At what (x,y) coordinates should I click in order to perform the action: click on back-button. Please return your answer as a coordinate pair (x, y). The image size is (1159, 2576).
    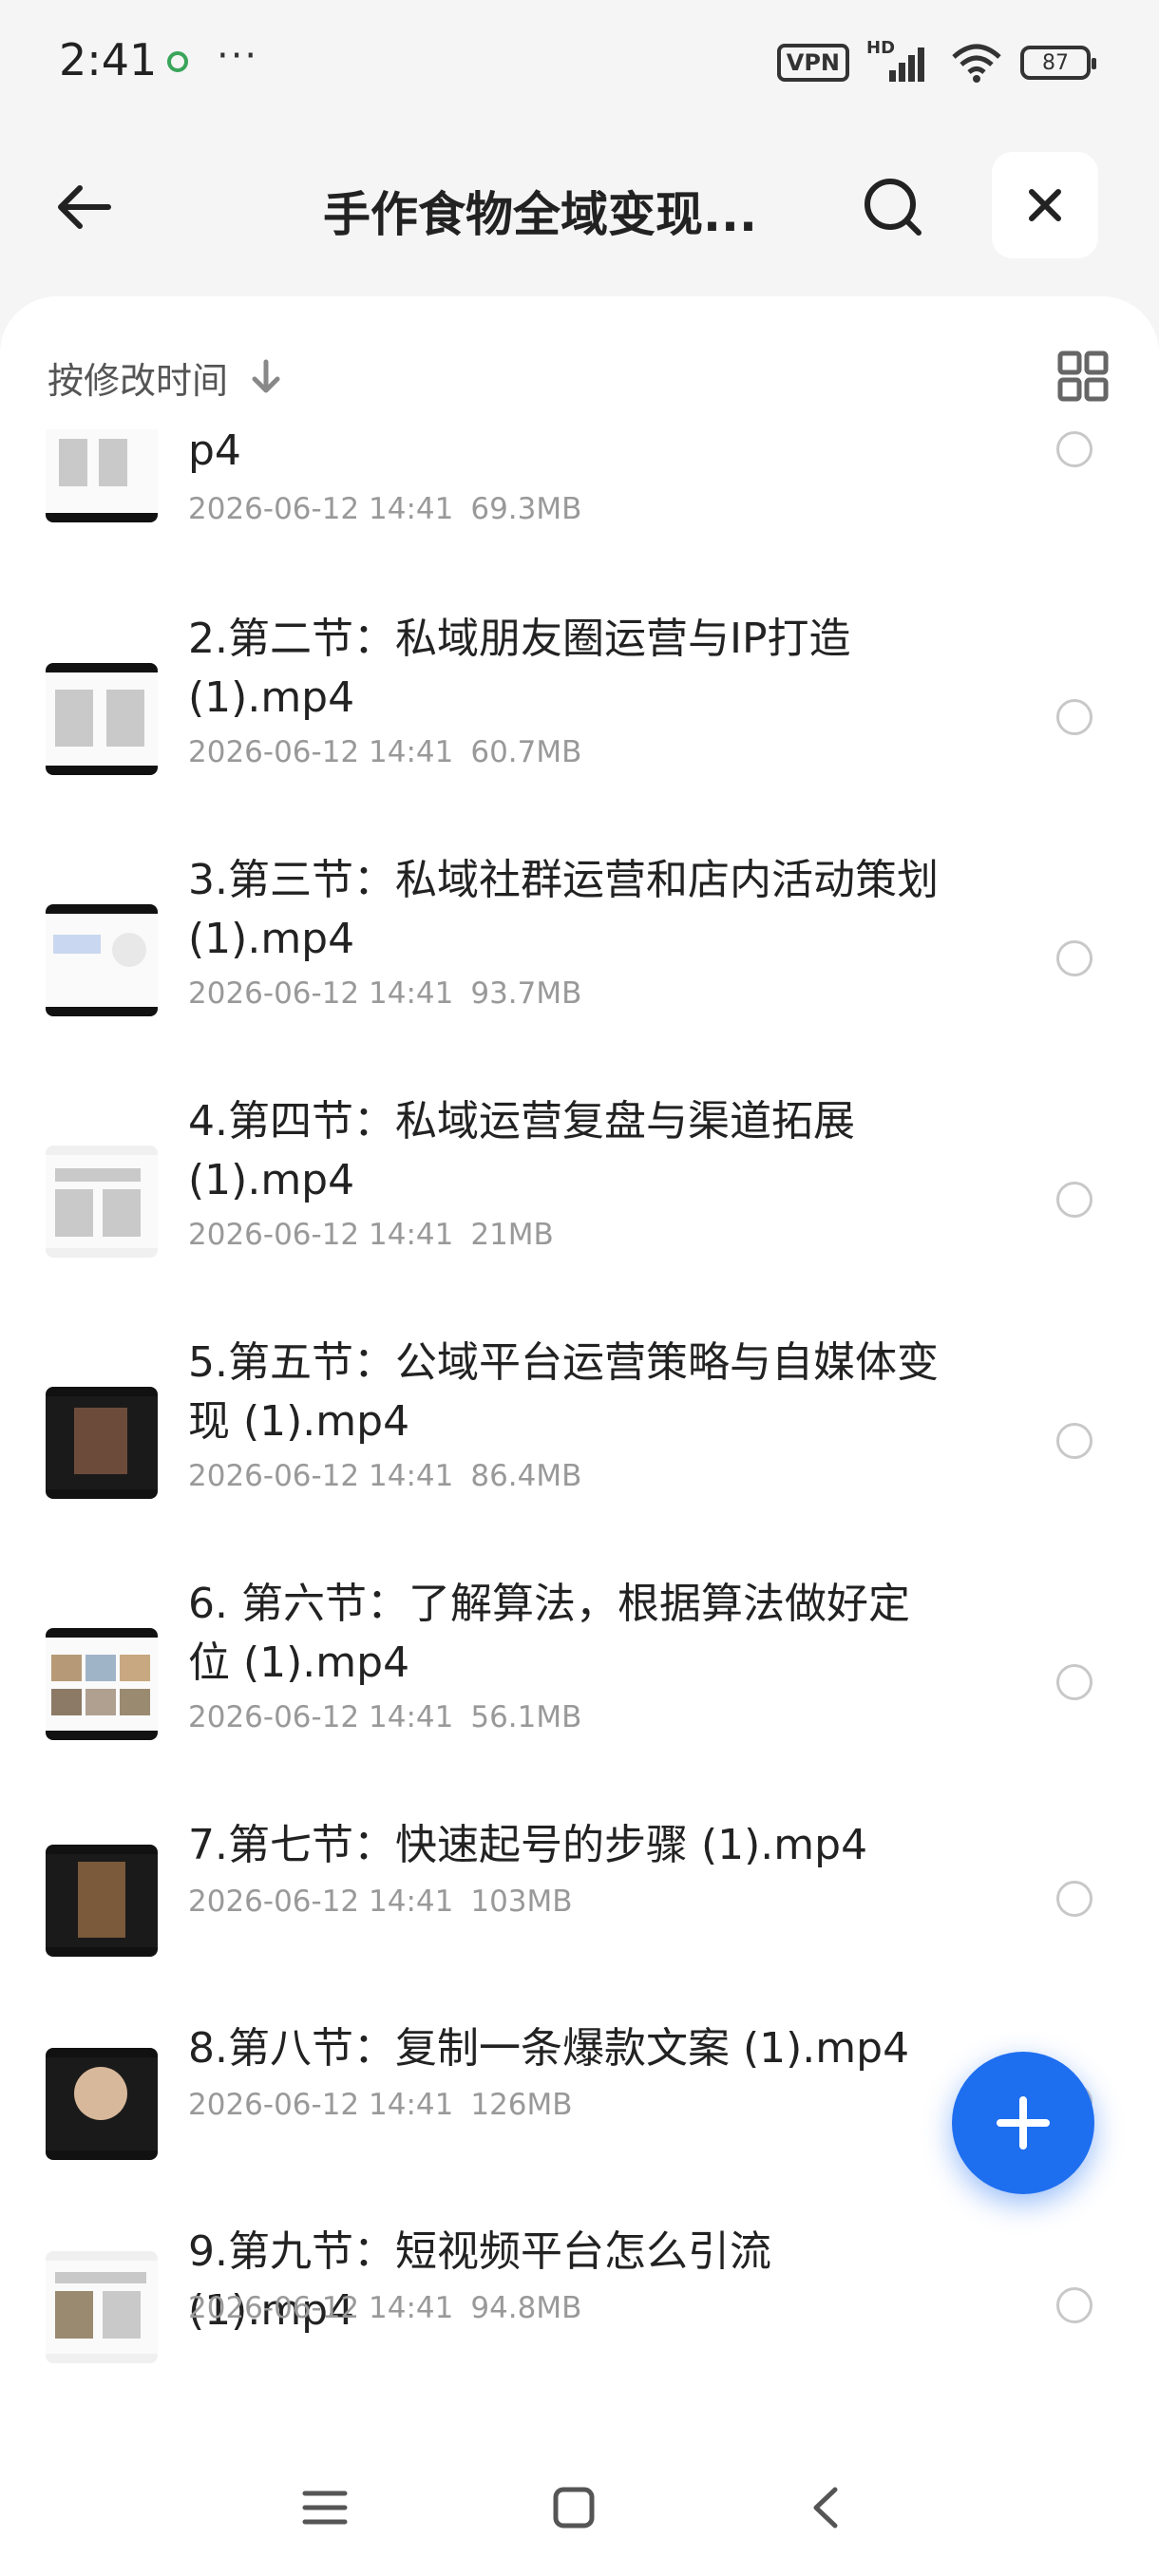
    Looking at the image, I should click on (84, 207).